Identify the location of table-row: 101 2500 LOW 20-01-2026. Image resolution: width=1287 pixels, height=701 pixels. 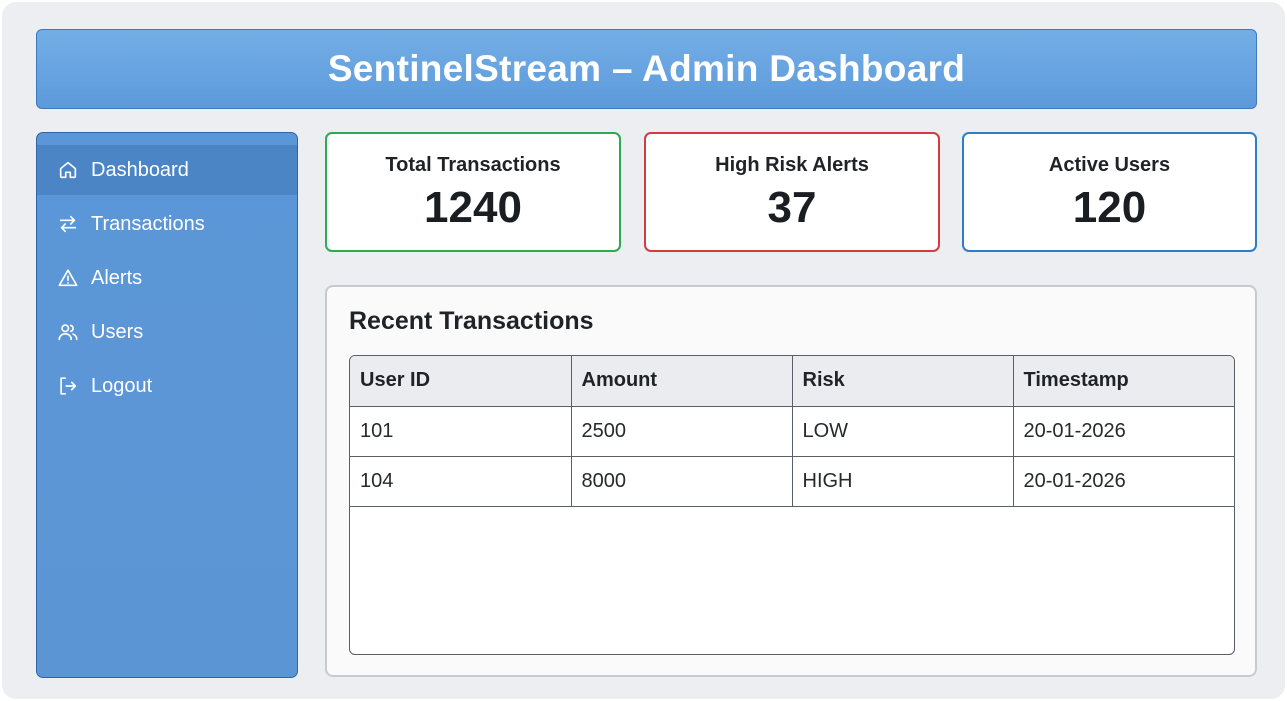
(792, 431).